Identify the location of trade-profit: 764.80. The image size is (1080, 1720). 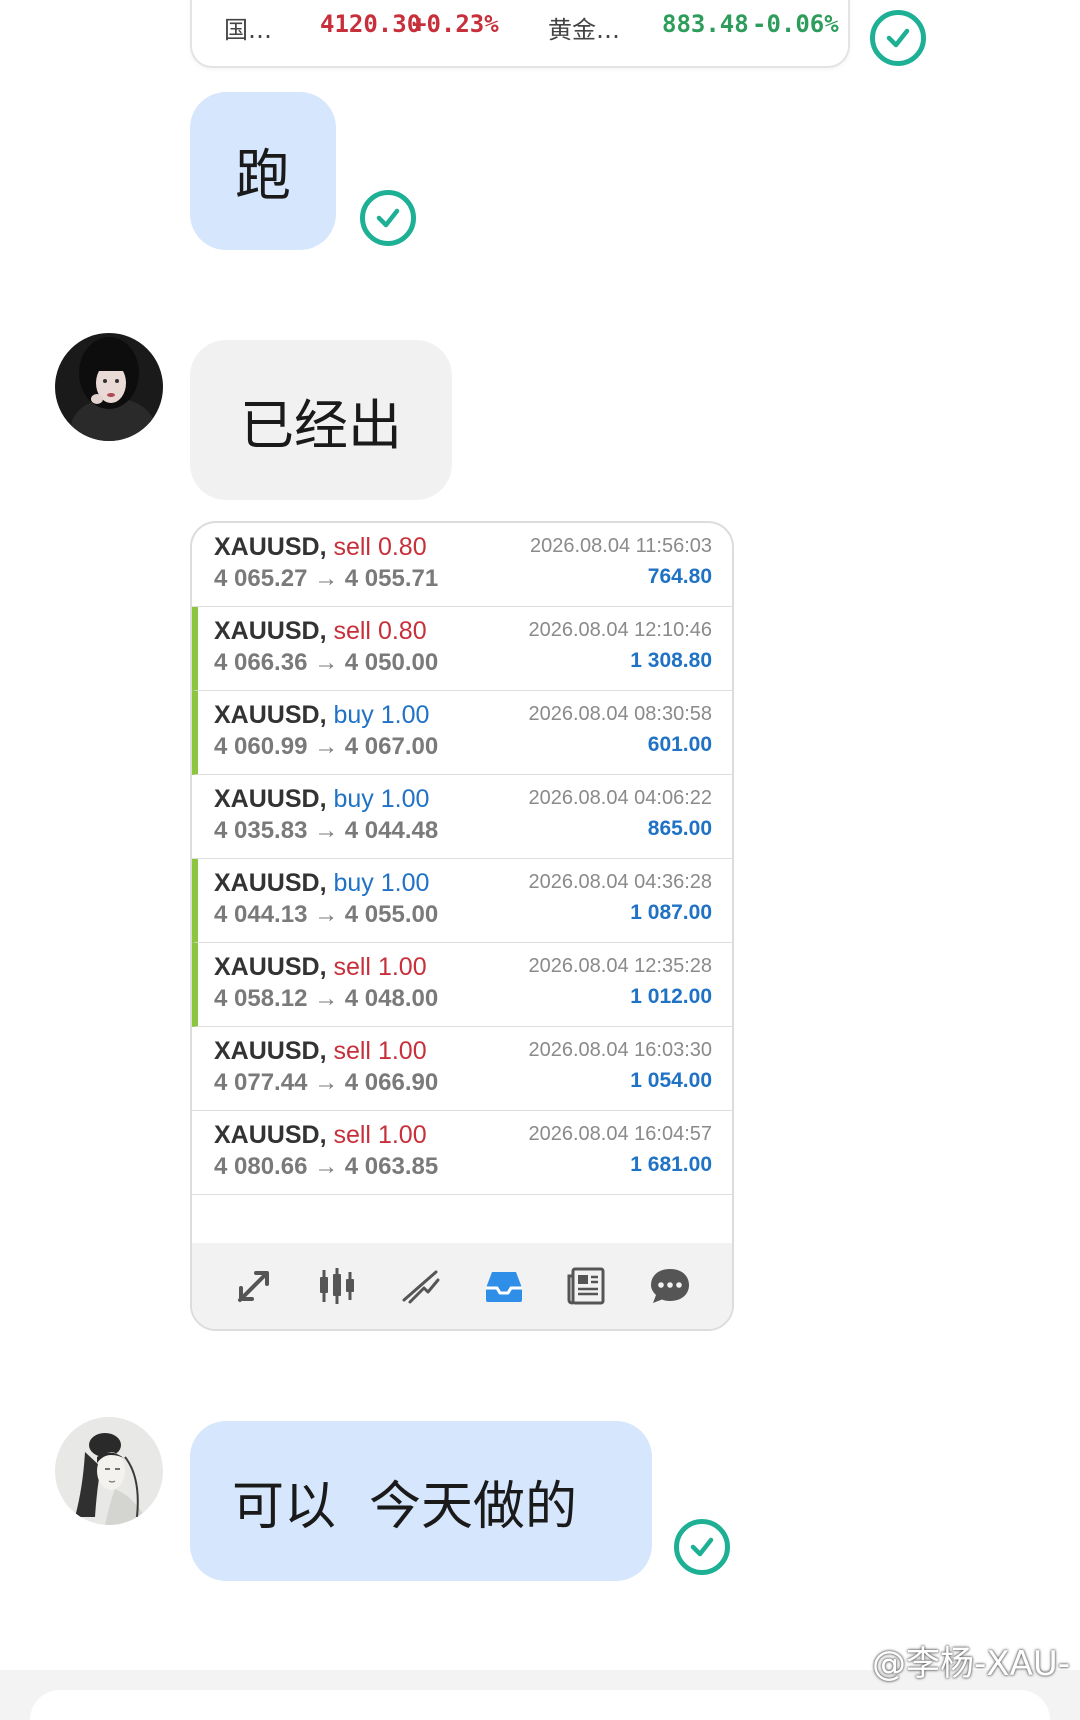
(679, 576).